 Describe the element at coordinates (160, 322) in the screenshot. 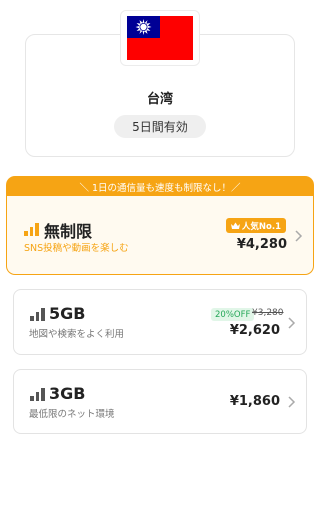

I see `plan-option-5gb: 5GB 地図や検索をよく利用 20%OFF ¥3,280 ¥2,620` at that location.